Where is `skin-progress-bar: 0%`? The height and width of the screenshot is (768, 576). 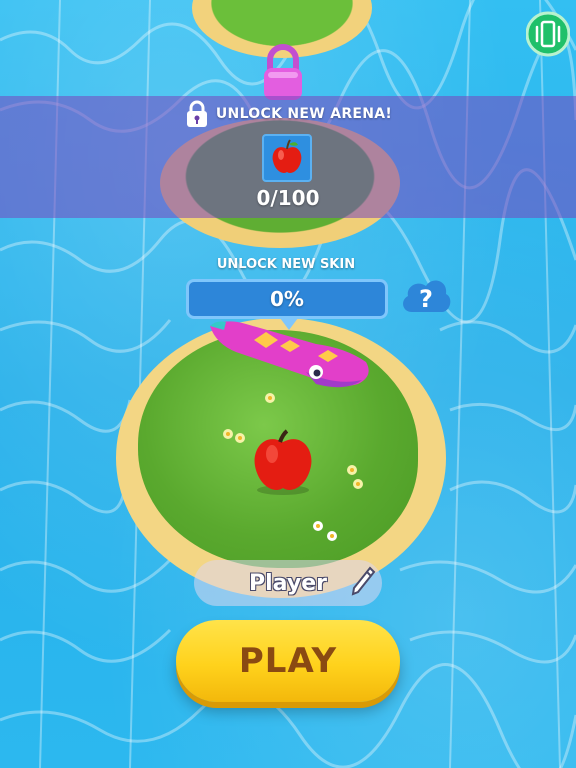 skin-progress-bar: 0% is located at coordinates (287, 299).